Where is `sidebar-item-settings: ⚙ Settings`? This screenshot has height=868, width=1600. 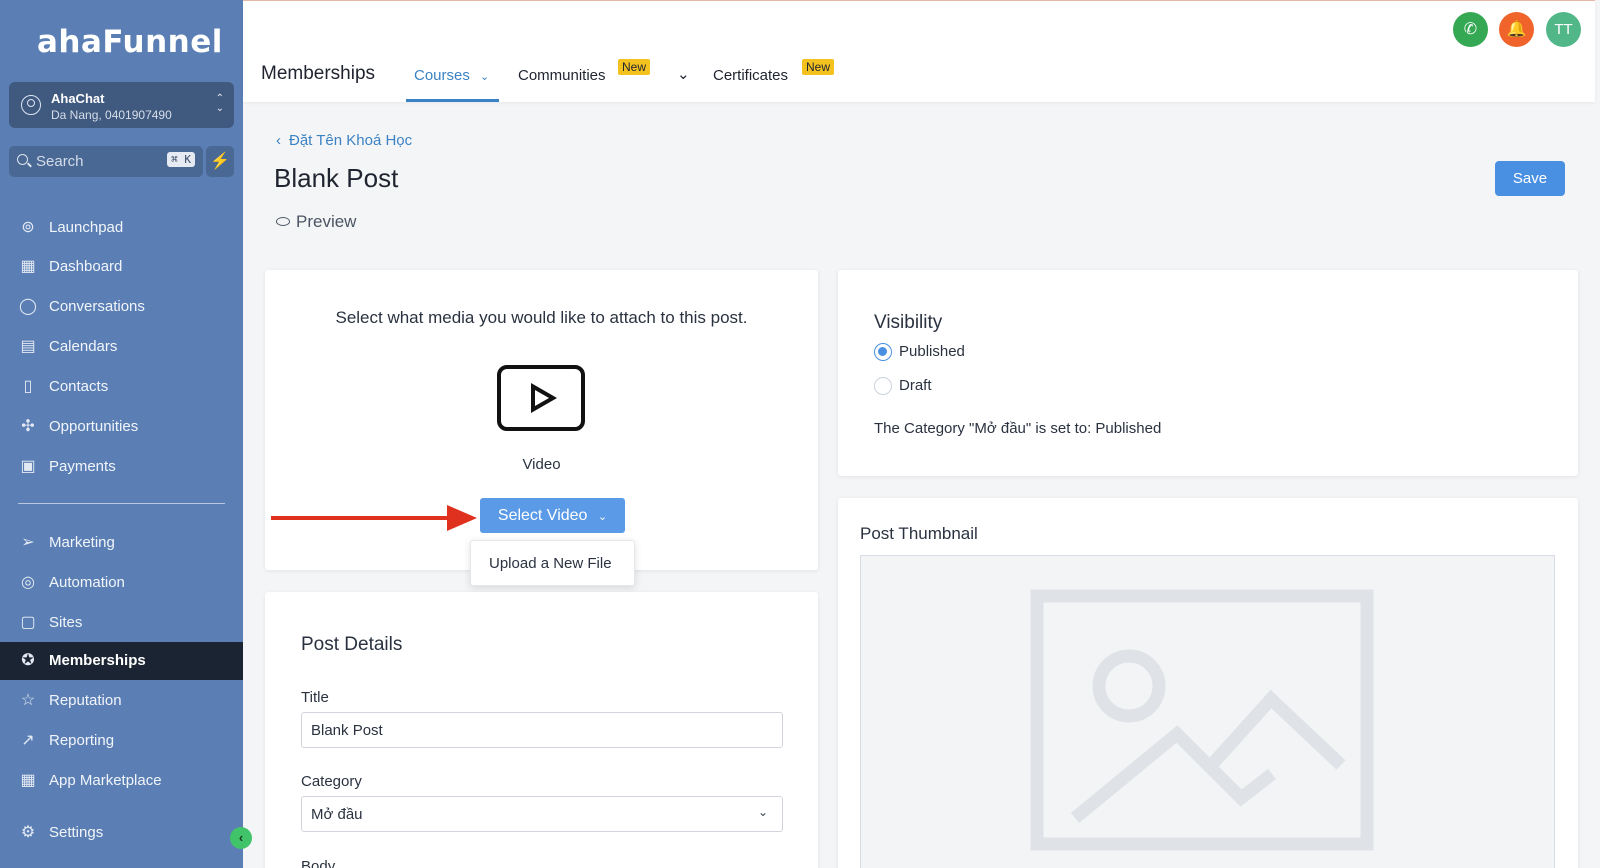
sidebar-item-settings: ⚙ Settings is located at coordinates (121, 833).